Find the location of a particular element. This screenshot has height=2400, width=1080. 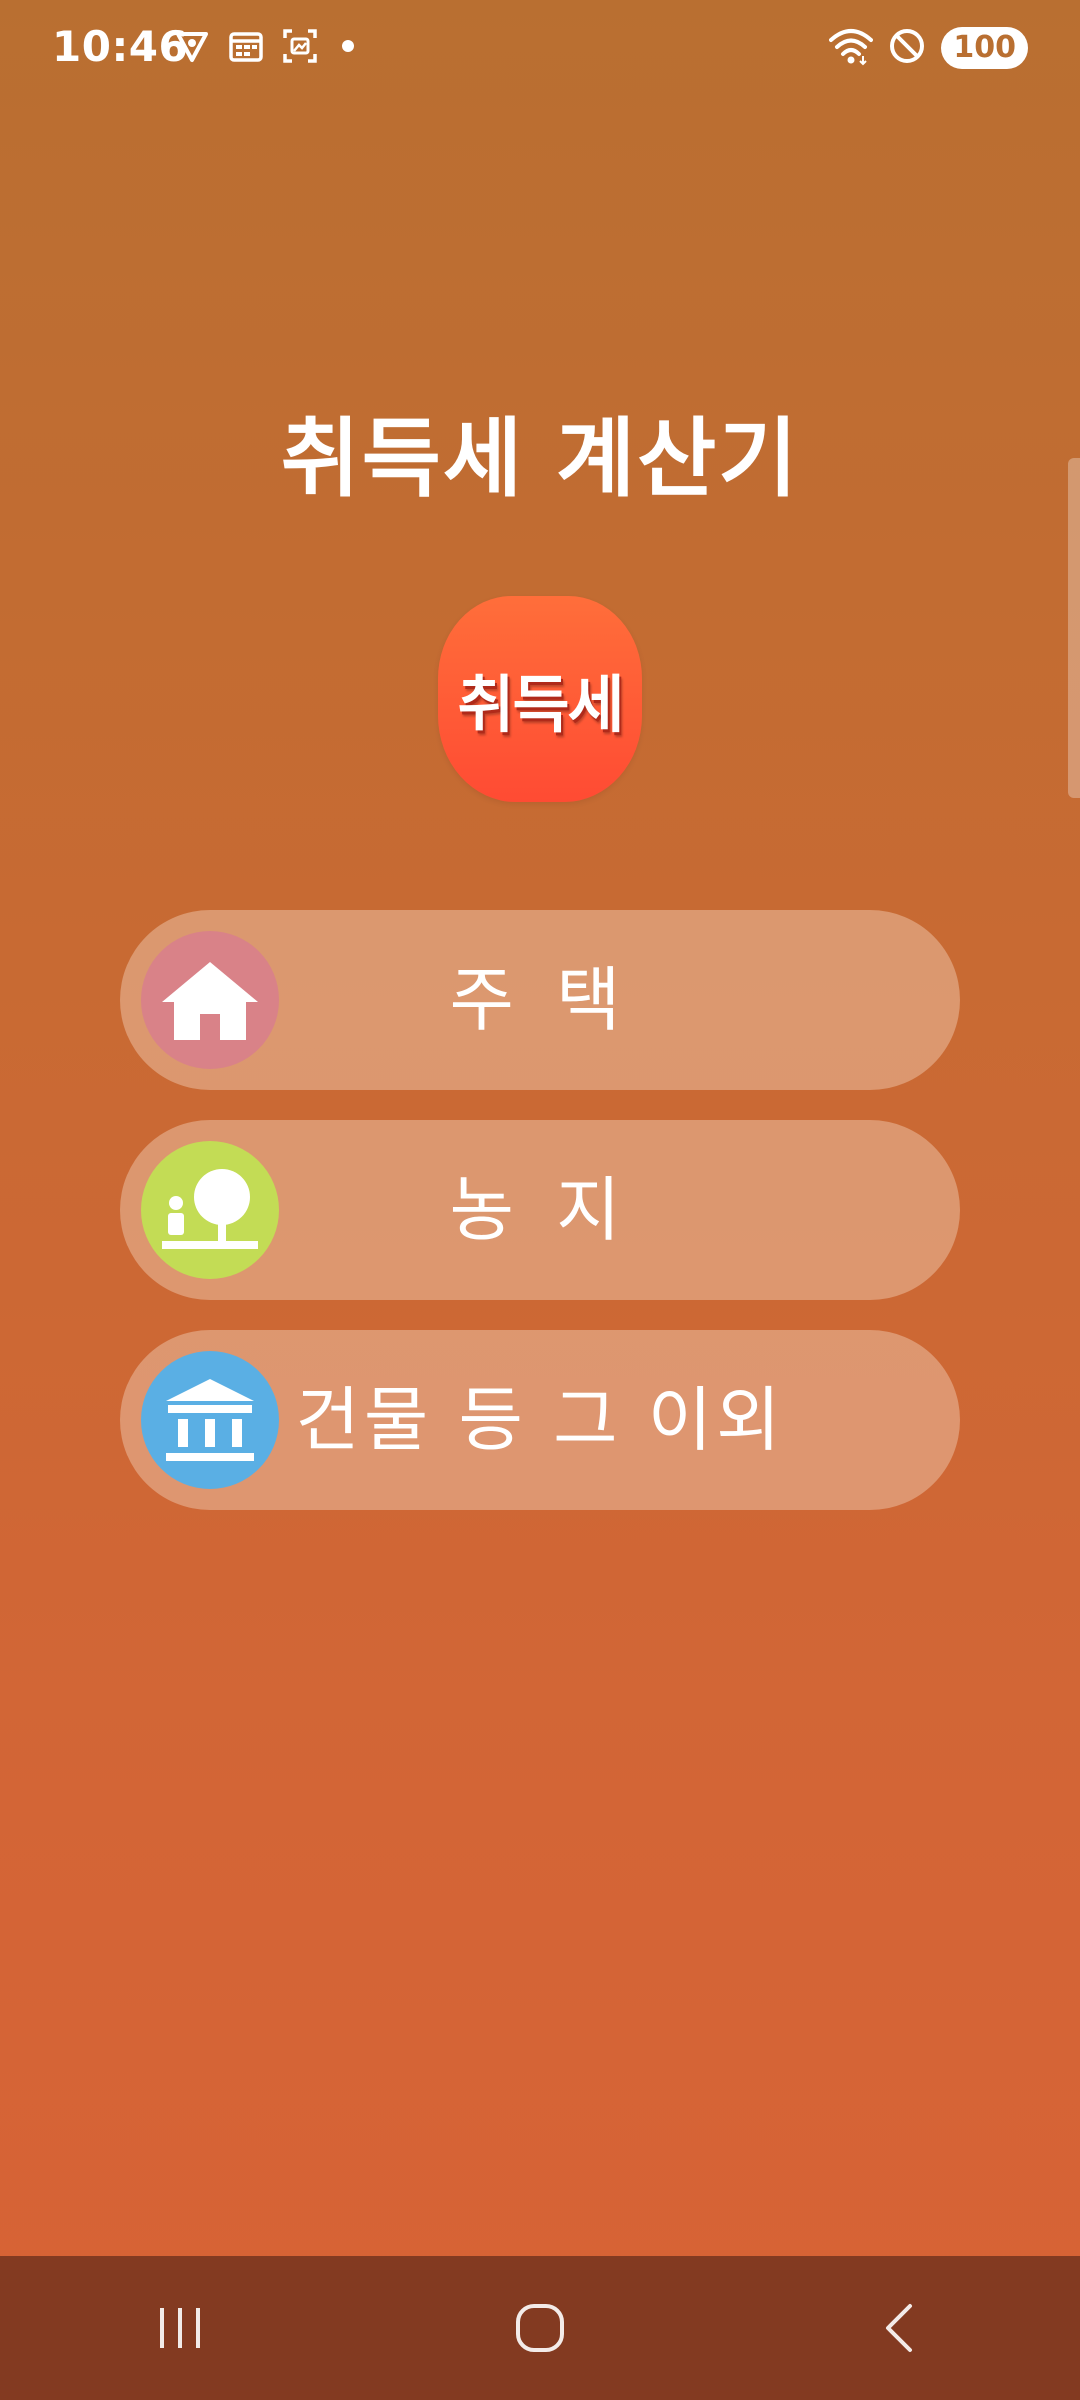

screenshot-icon is located at coordinates (300, 46).